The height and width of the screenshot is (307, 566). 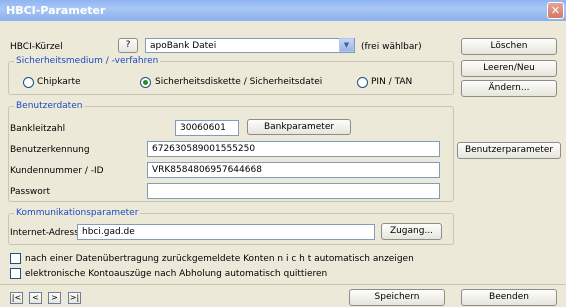 I want to click on password-input, so click(x=293, y=191).